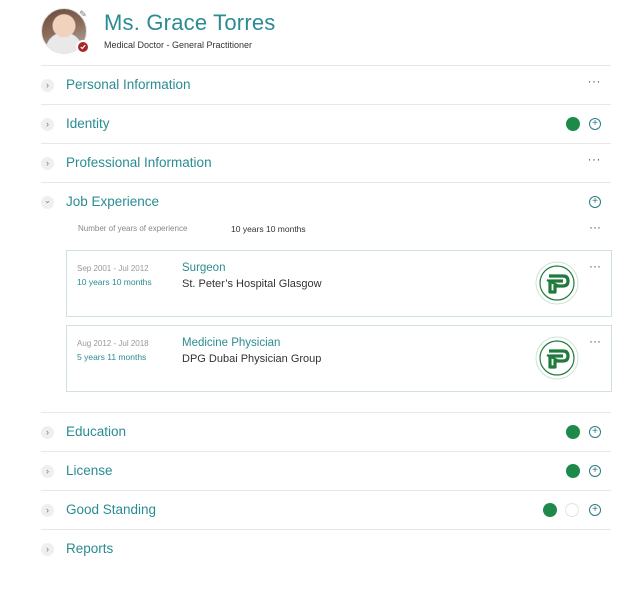  Describe the element at coordinates (326, 85) in the screenshot. I see `section-personal-information: › Personal Information ···` at that location.